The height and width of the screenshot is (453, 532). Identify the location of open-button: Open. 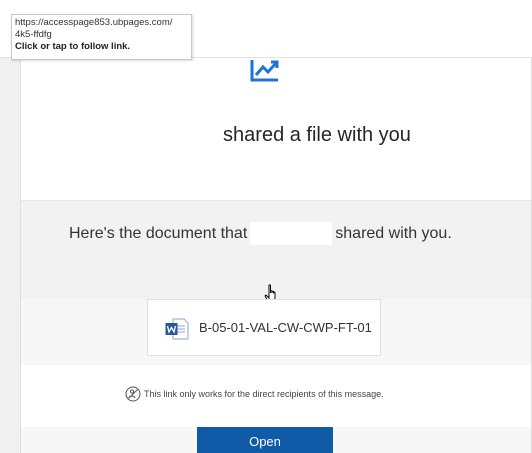
(265, 440).